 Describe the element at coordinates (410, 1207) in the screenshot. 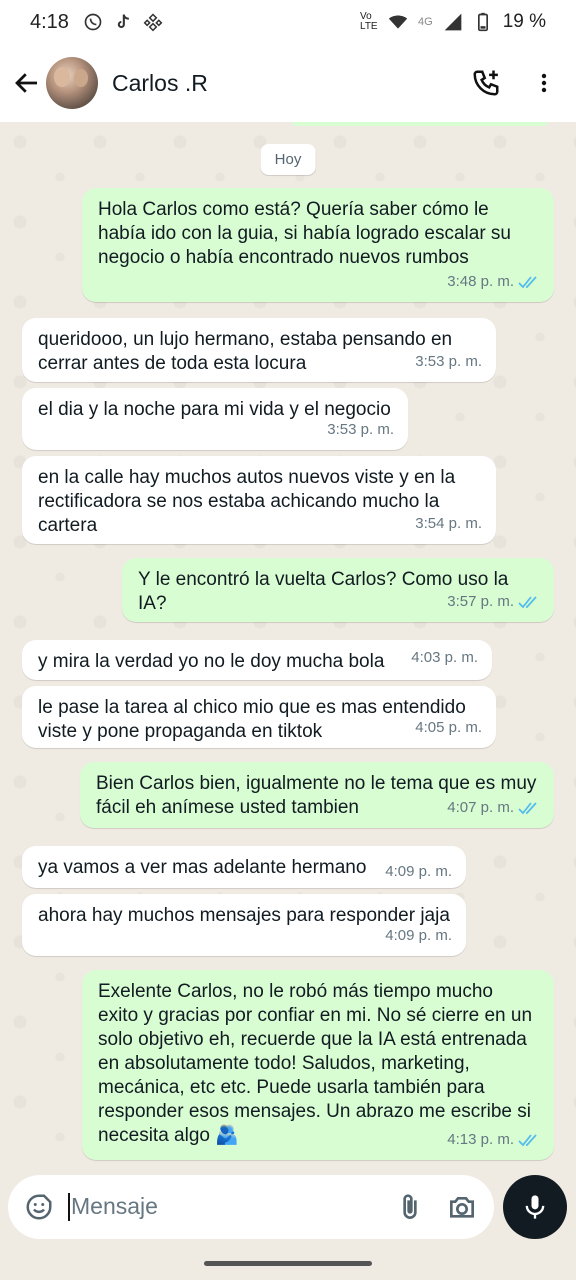

I see `attach-paperclip-icon` at that location.